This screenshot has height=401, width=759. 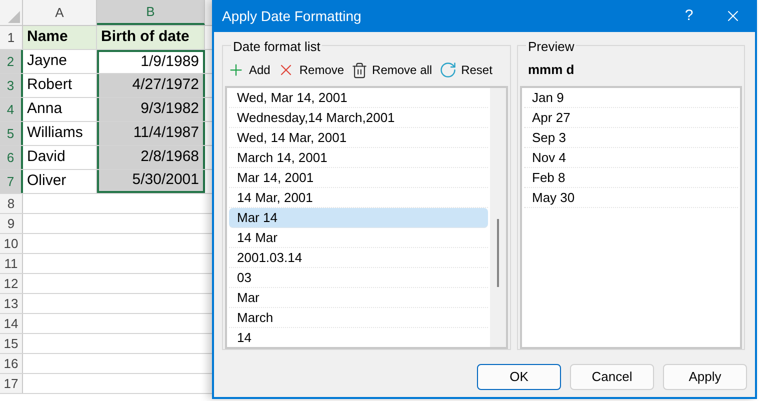 I want to click on column-header: B, so click(x=151, y=12).